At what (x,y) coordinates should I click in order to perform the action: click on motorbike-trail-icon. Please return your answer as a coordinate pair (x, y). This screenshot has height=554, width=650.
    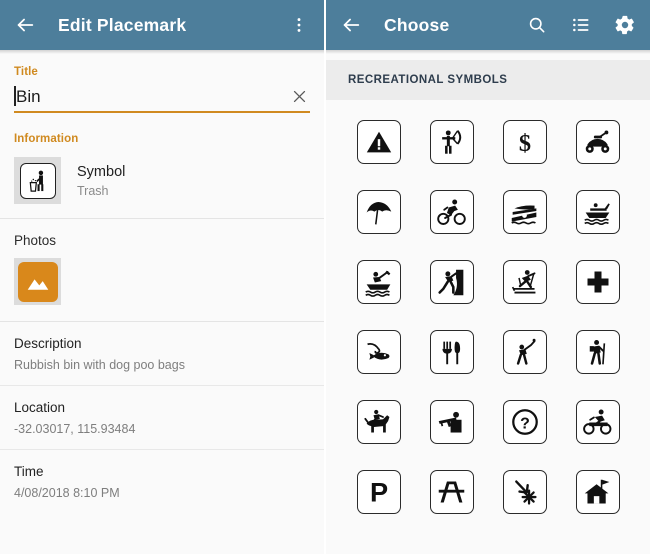
    Looking at the image, I should click on (597, 422).